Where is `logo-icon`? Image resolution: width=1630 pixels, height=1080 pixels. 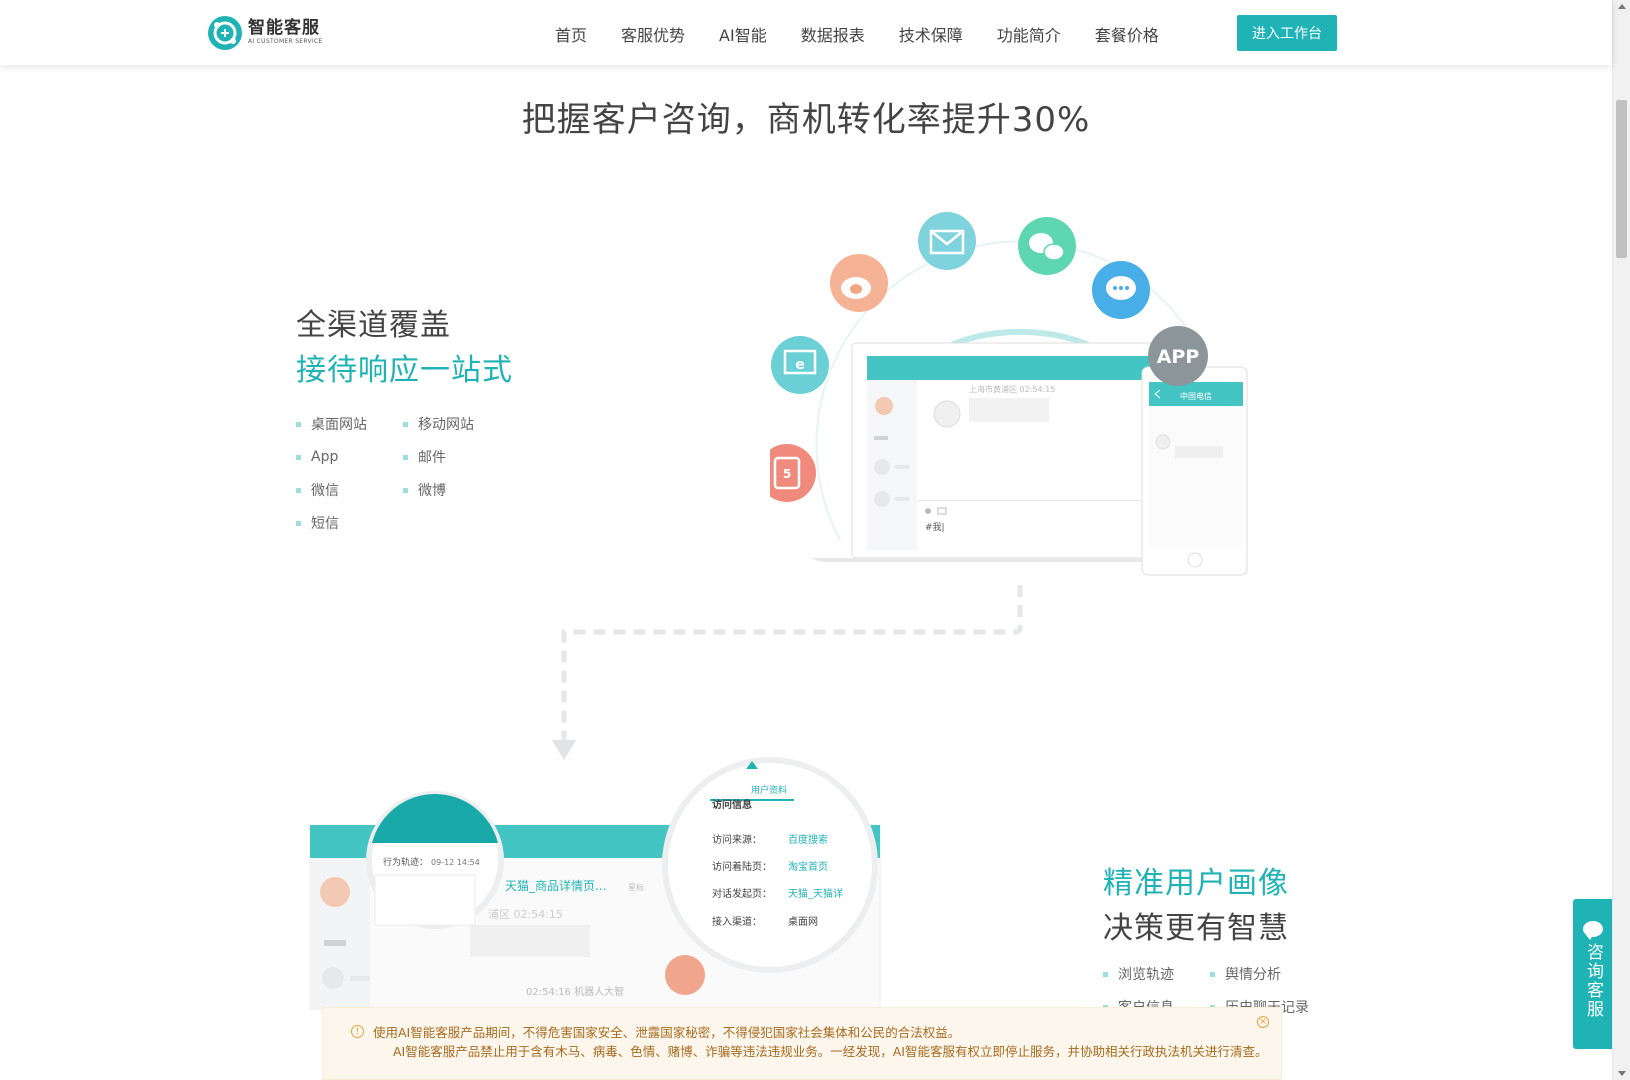 logo-icon is located at coordinates (225, 33).